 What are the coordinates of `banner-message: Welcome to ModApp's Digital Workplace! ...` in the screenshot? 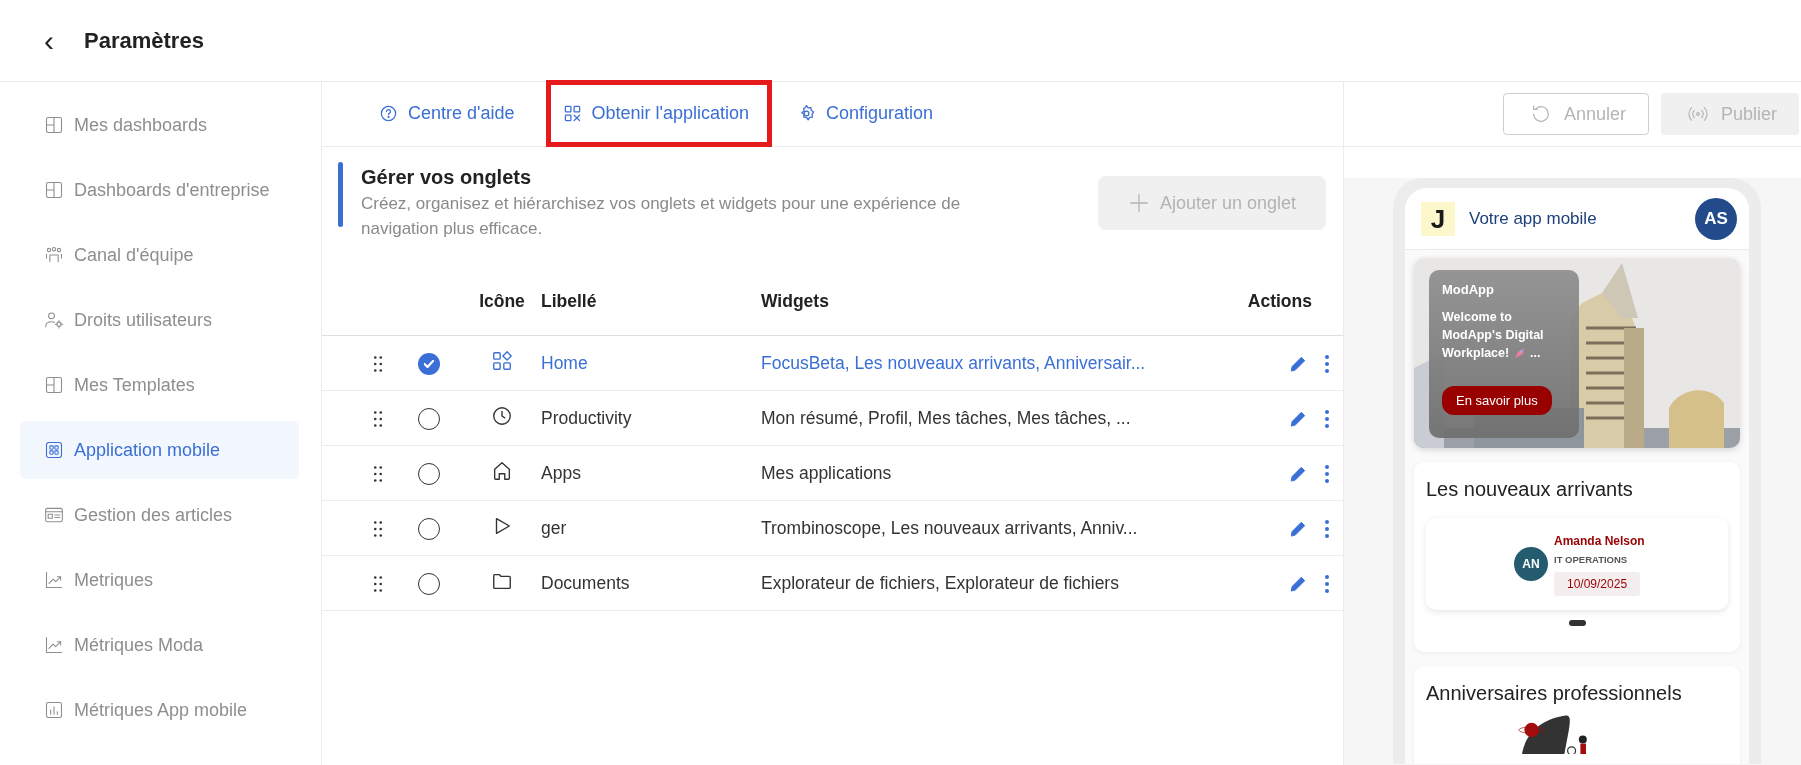 It's located at (1493, 335).